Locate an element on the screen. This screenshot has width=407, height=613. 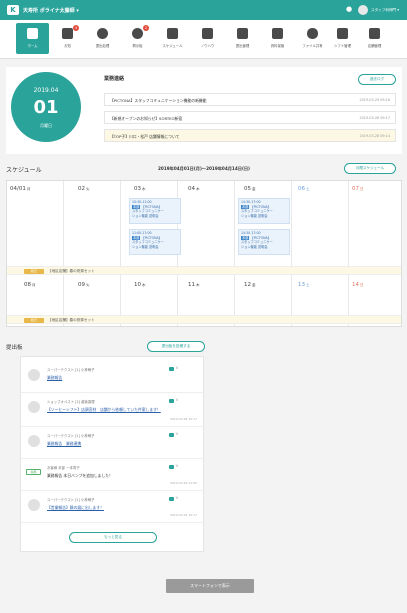
nav-label: 提出処理 is located at coordinates (102, 46).